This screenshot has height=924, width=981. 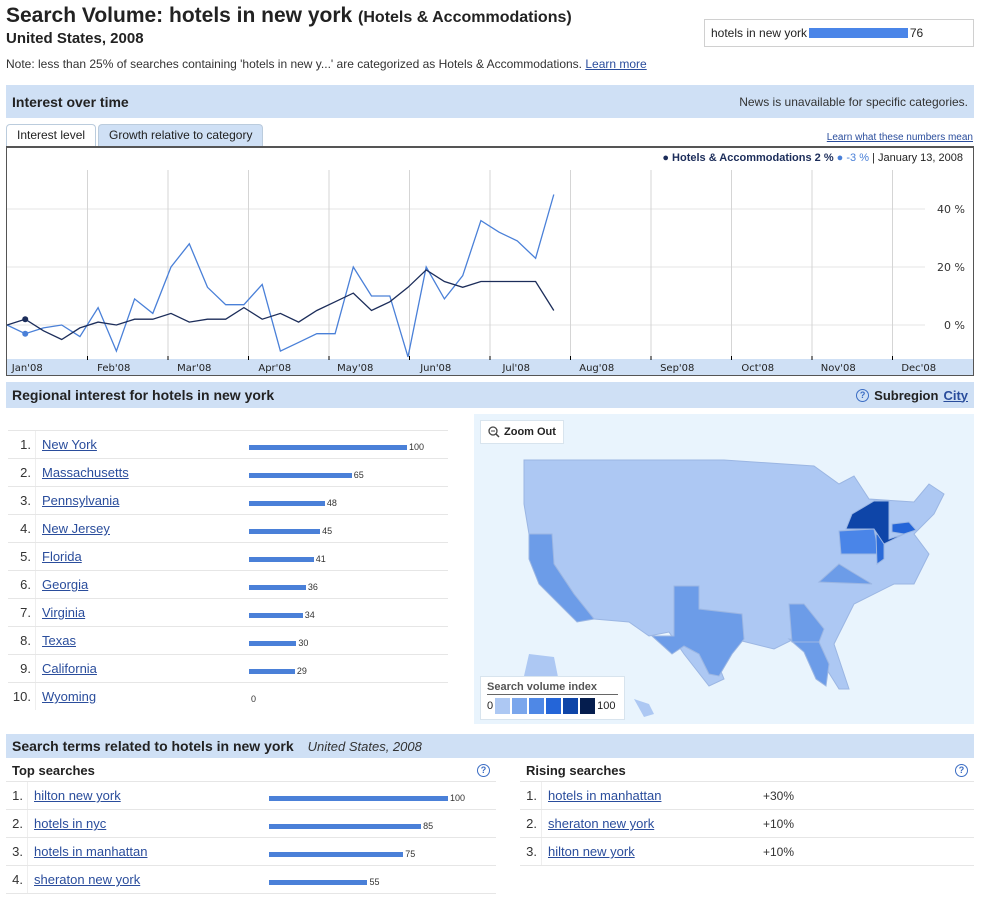 What do you see at coordinates (283, 587) in the screenshot?
I see `region-bar-group: 36` at bounding box center [283, 587].